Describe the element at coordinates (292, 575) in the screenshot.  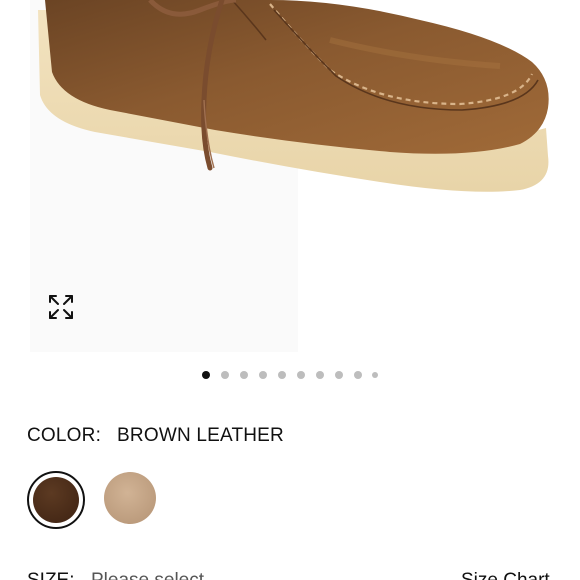
I see `size-row: SIZE: Please select Size Chart` at that location.